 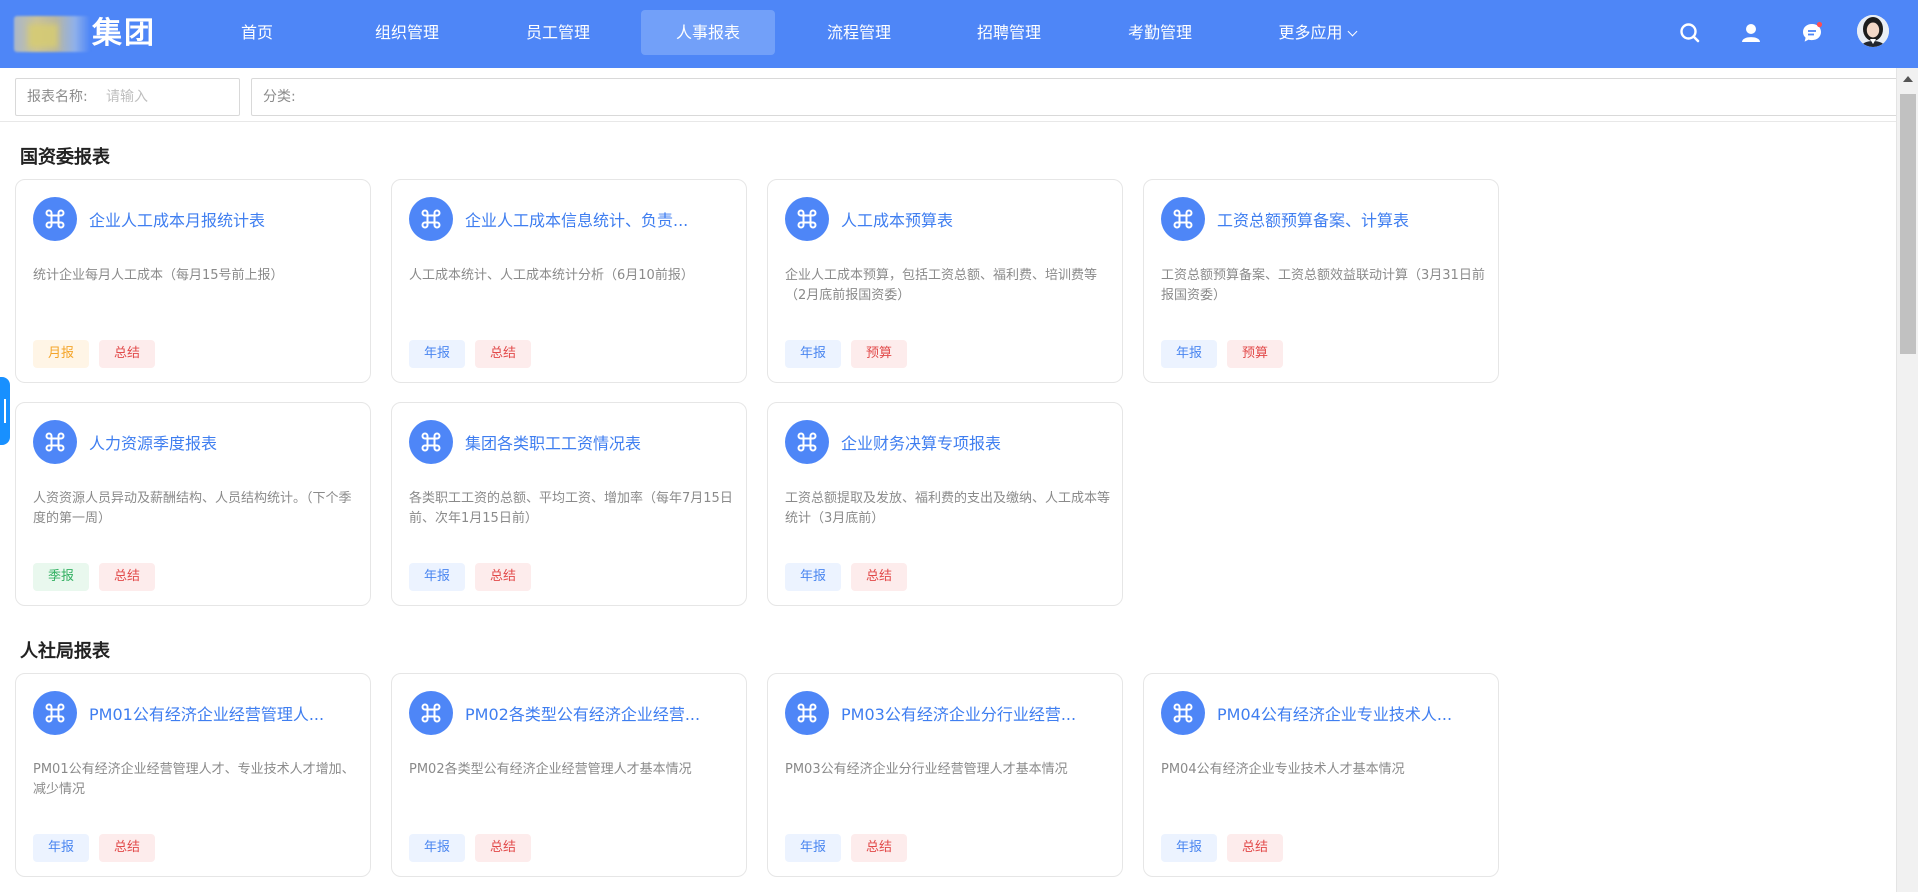 I want to click on nav-item-organization: 组织管理, so click(x=407, y=32).